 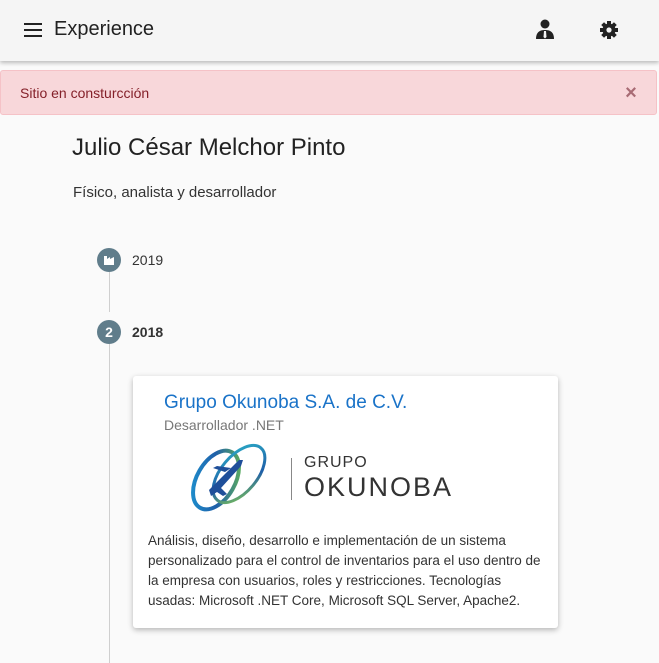 I want to click on profile-subtitle: Físico, analista y desarrollador, so click(x=175, y=192).